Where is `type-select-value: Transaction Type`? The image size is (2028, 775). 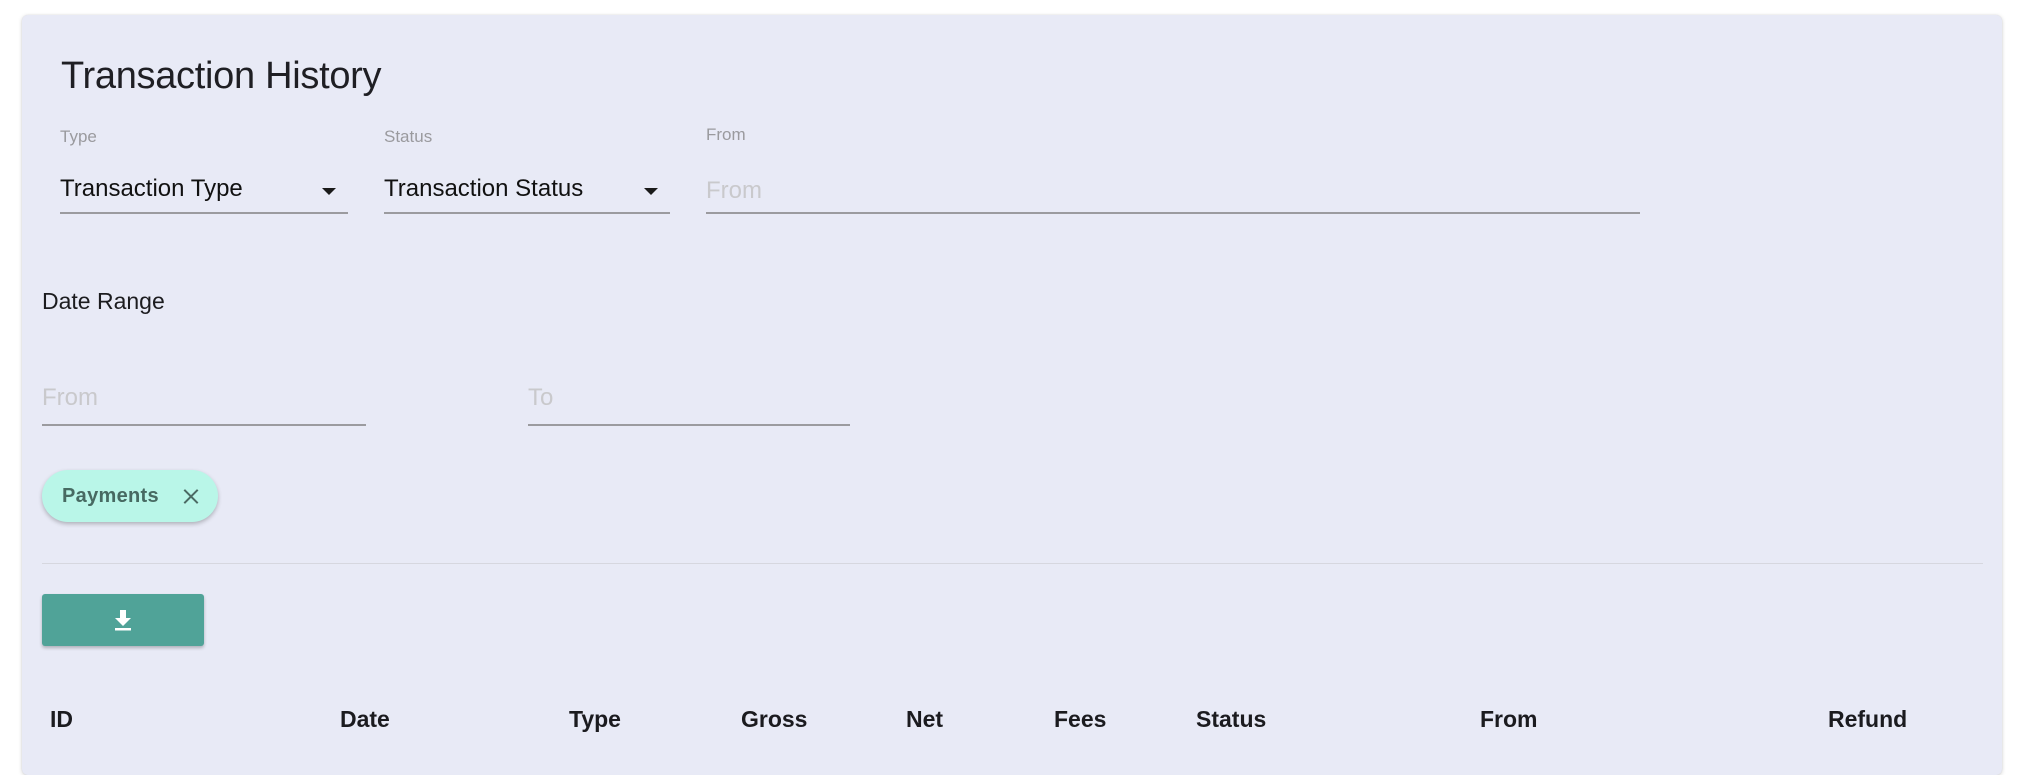
type-select-value: Transaction Type is located at coordinates (151, 188).